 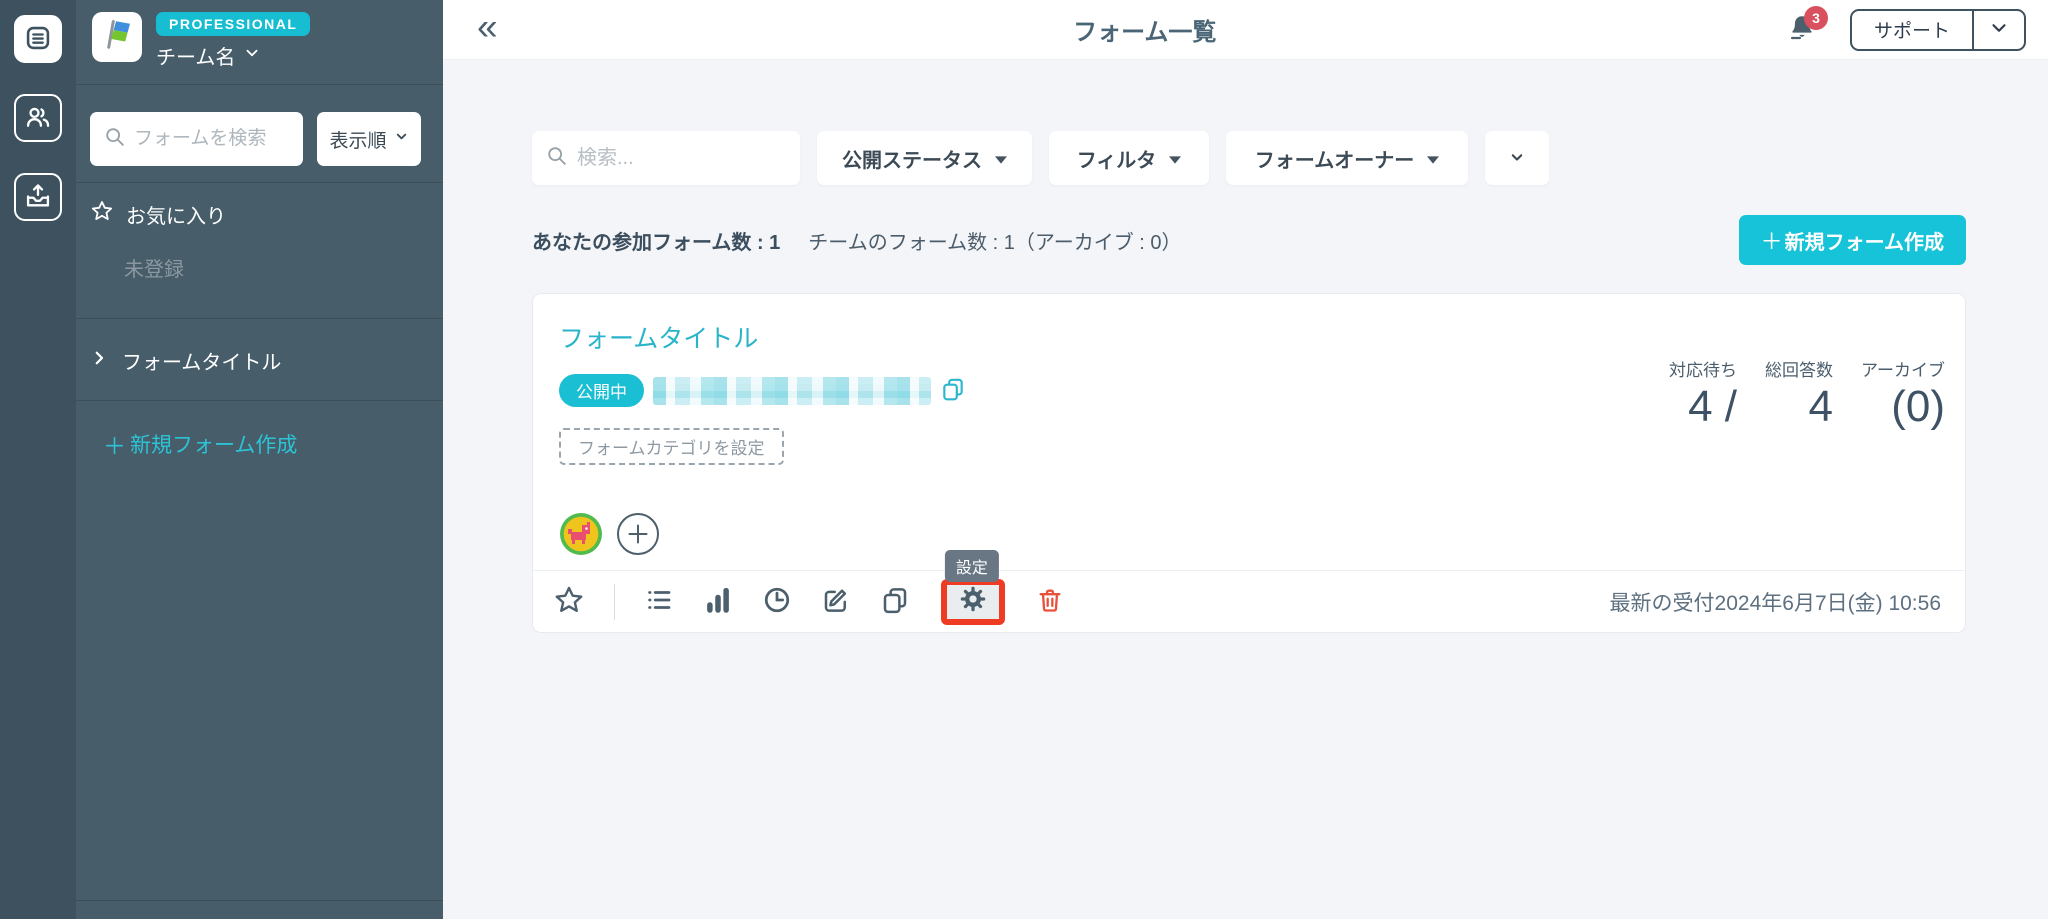 What do you see at coordinates (1703, 370) in the screenshot?
I see `metric-label: 対応待ち` at bounding box center [1703, 370].